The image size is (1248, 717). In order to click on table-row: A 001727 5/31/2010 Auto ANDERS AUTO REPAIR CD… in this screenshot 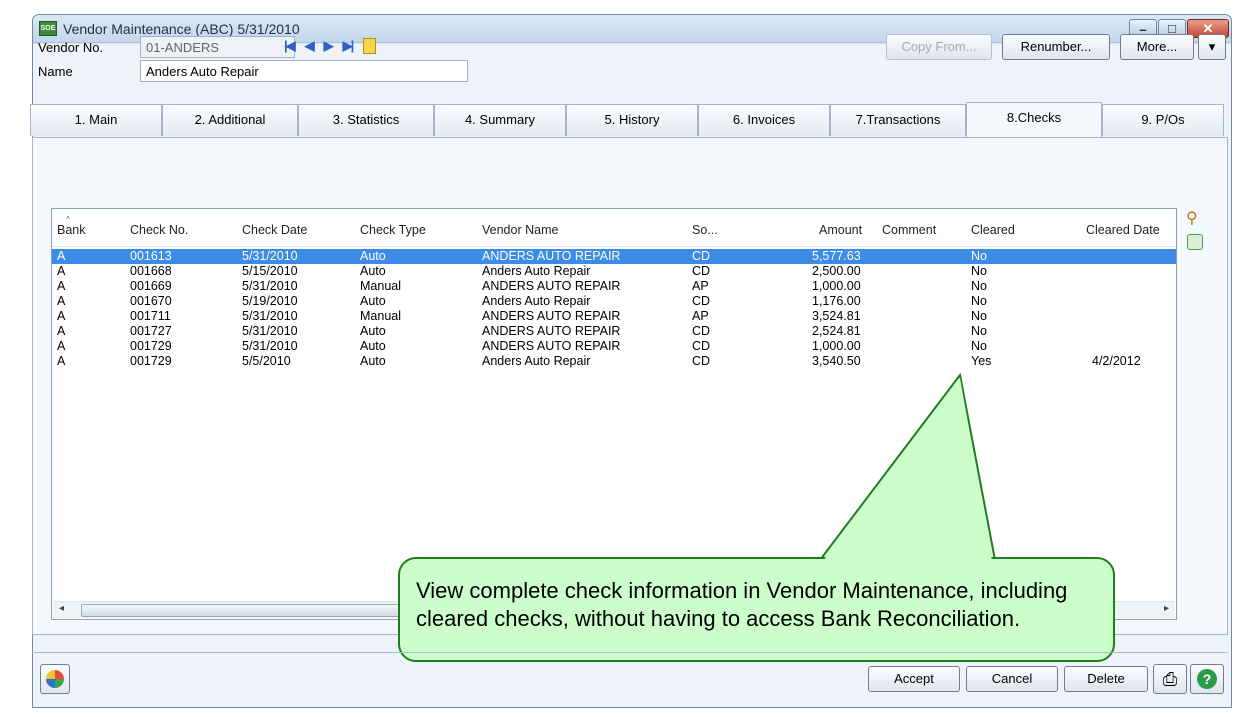, I will do `click(614, 331)`.